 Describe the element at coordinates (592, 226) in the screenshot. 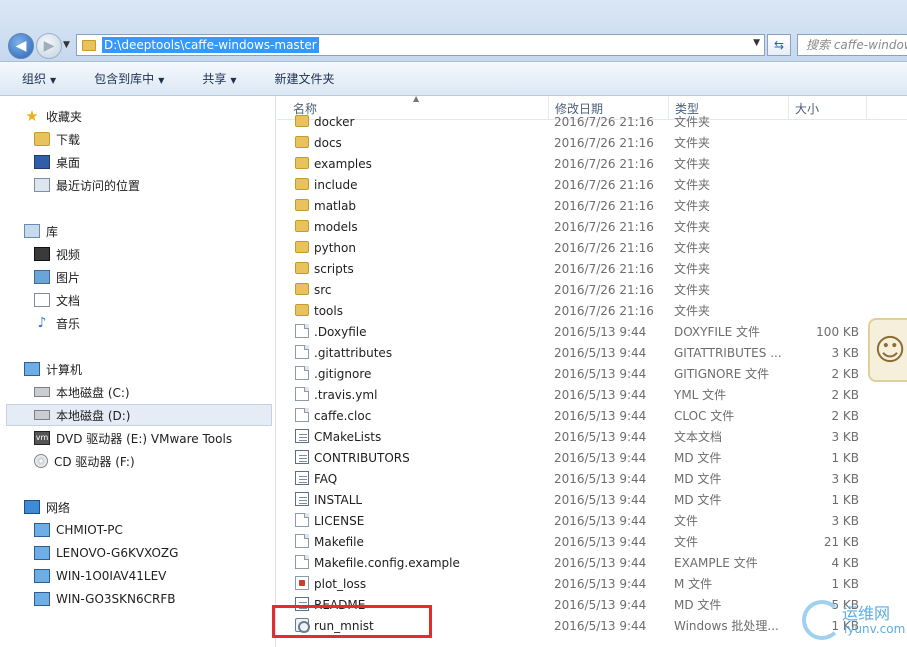

I see `file-row: models 2016/7/26 21:16 文件夹` at that location.